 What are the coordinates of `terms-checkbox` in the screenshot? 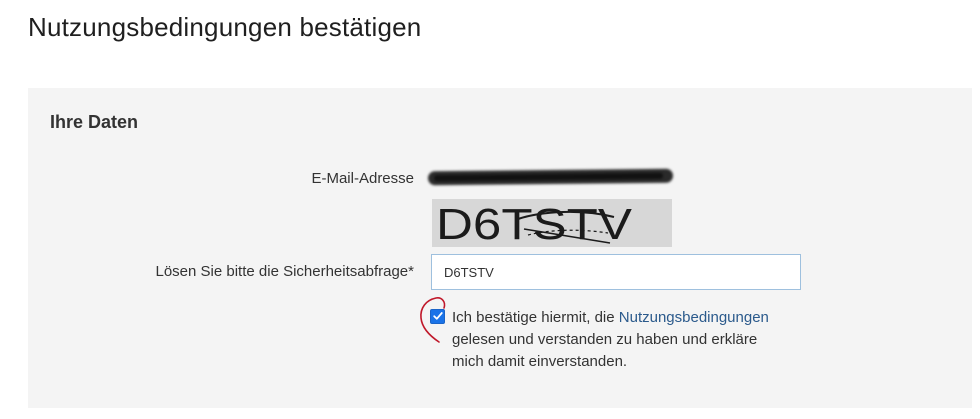 It's located at (437, 316).